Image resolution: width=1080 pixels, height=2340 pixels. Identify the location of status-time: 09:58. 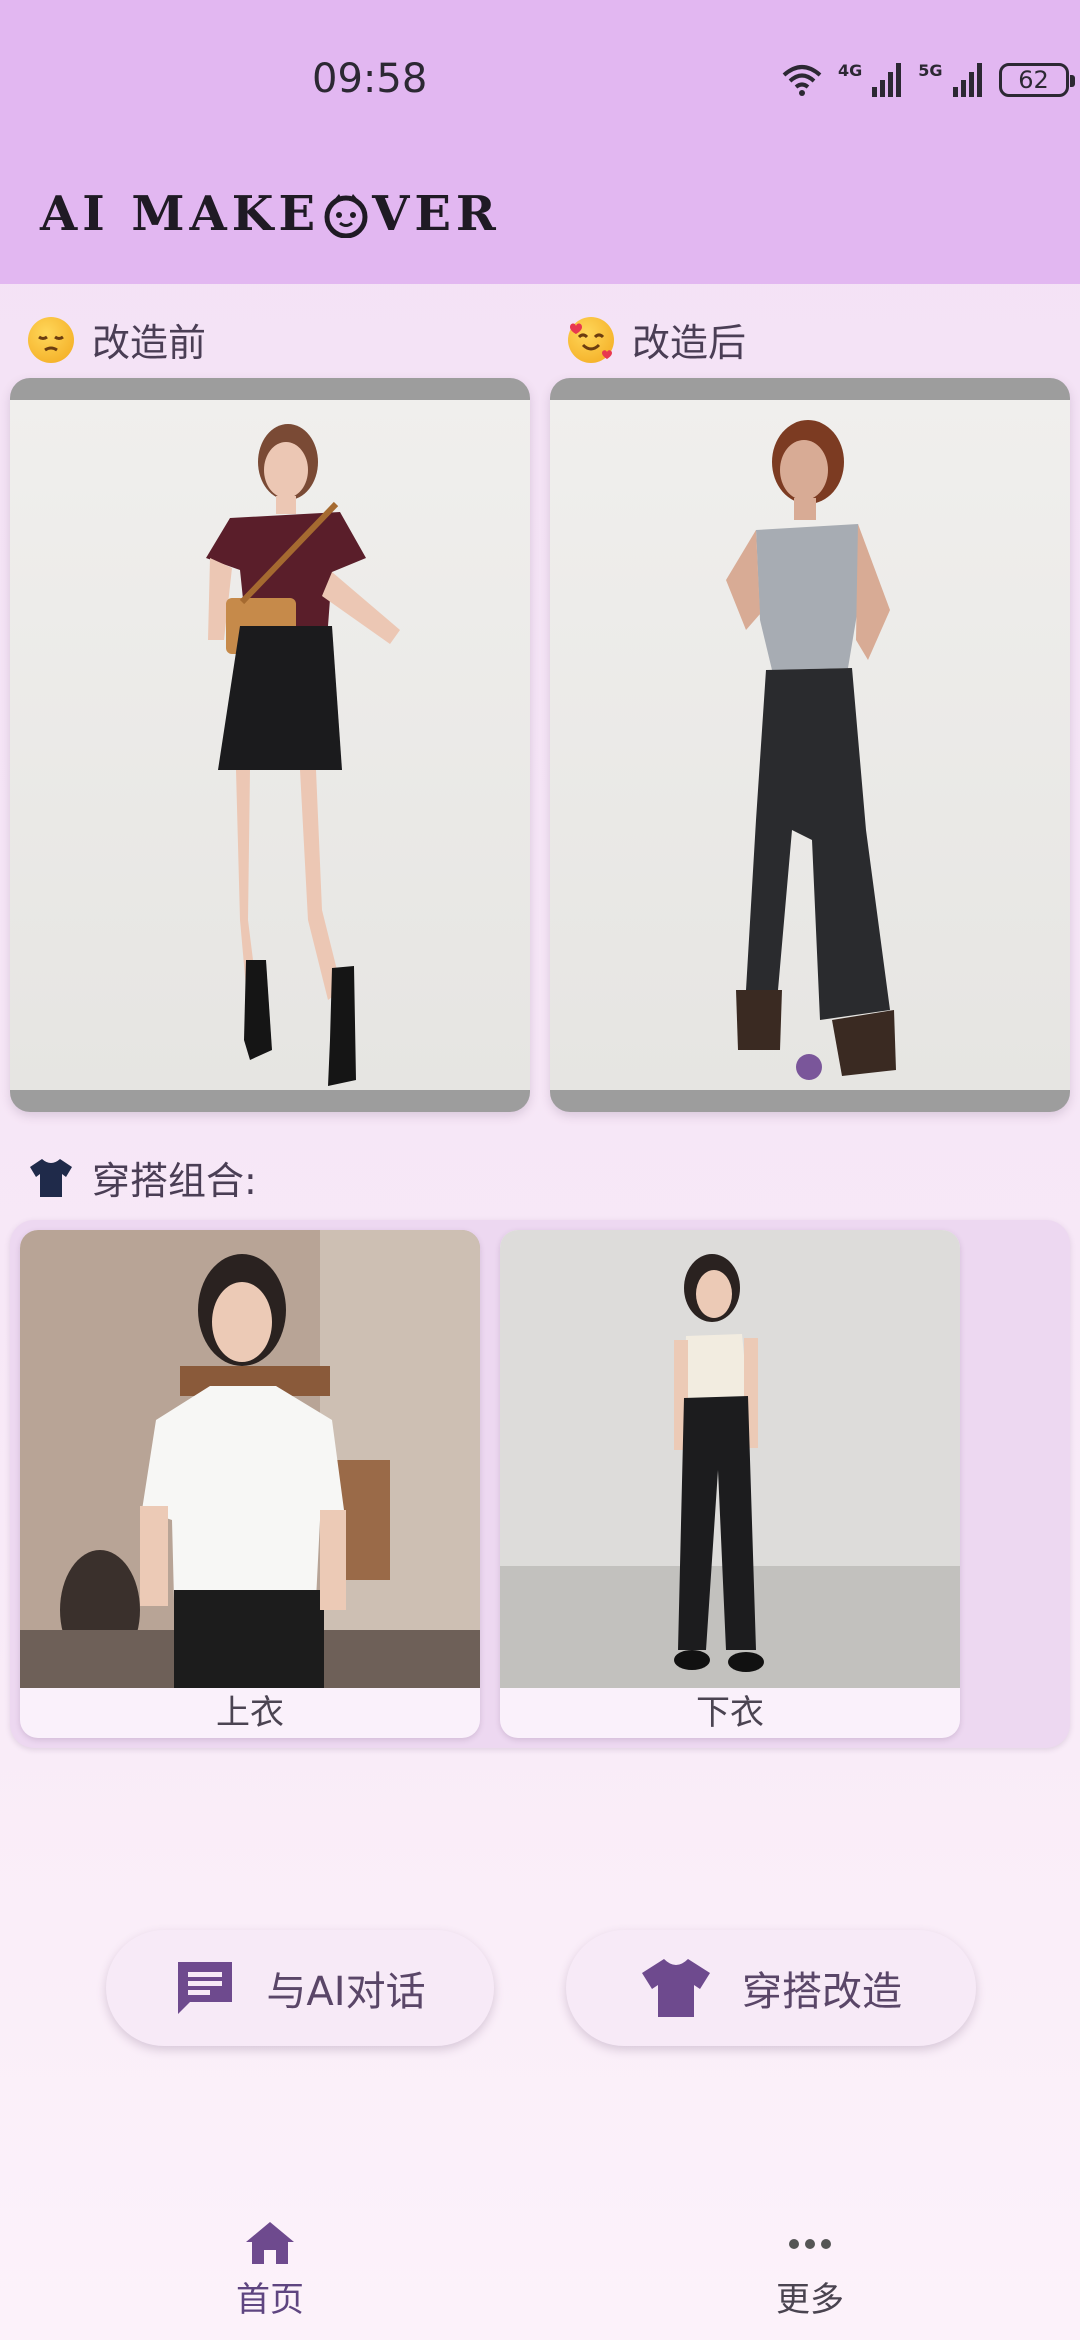
(370, 79).